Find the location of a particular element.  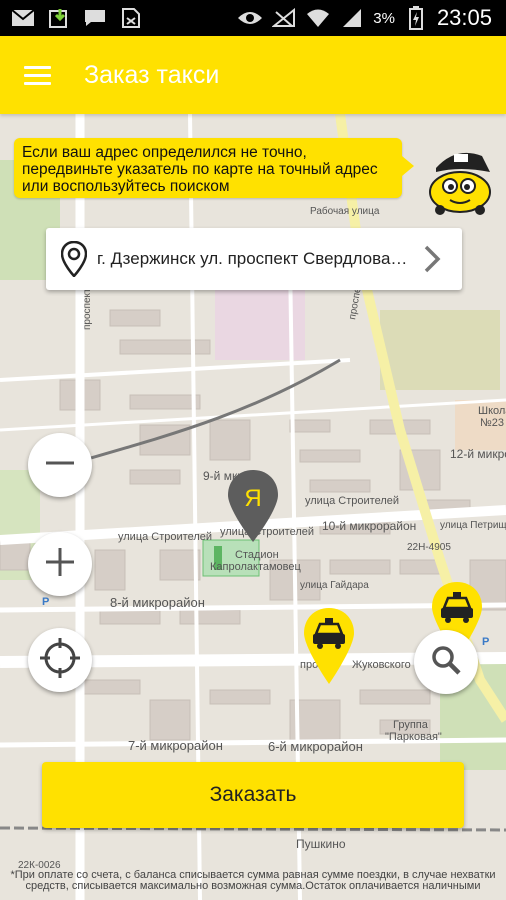

status-bar: 3% 23:05 is located at coordinates (253, 18).